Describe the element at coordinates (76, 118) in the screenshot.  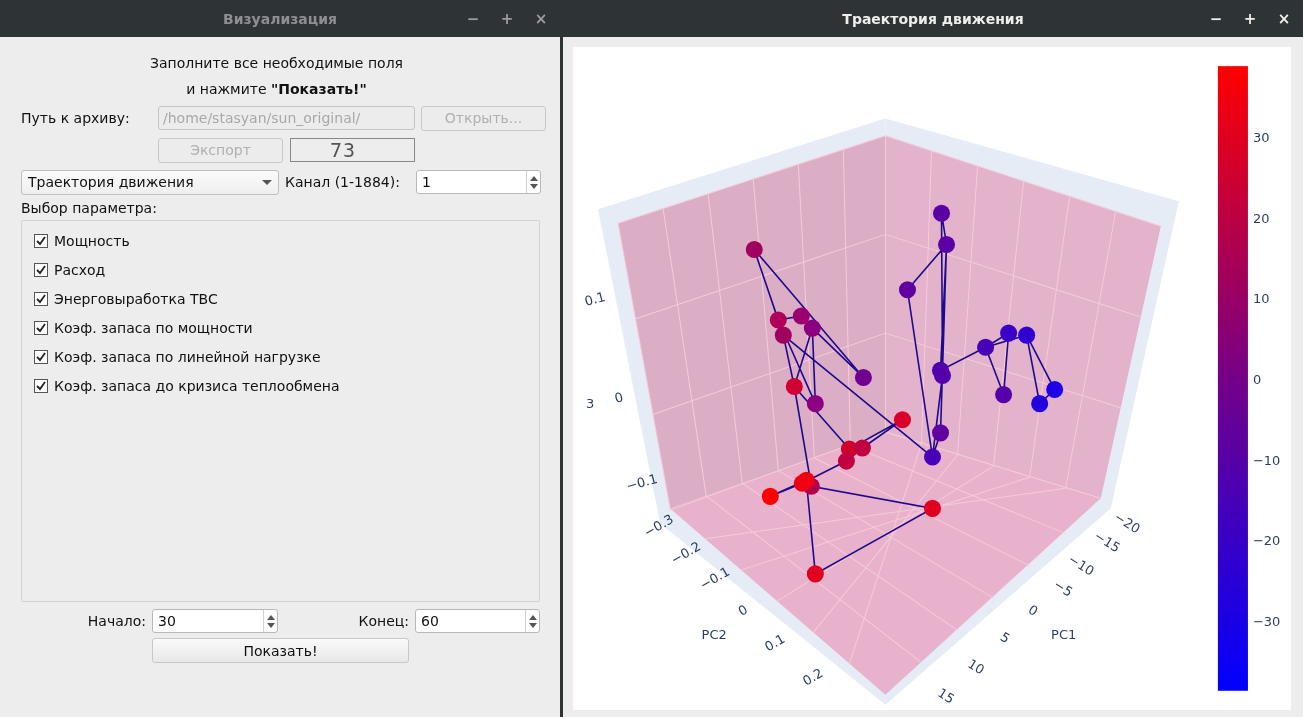
I see `field-label: Путь к архиву:` at that location.